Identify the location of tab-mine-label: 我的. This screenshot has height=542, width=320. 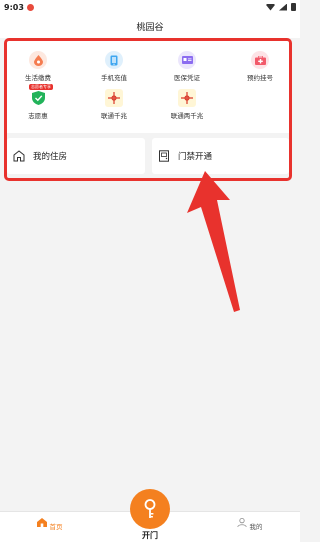
(256, 527).